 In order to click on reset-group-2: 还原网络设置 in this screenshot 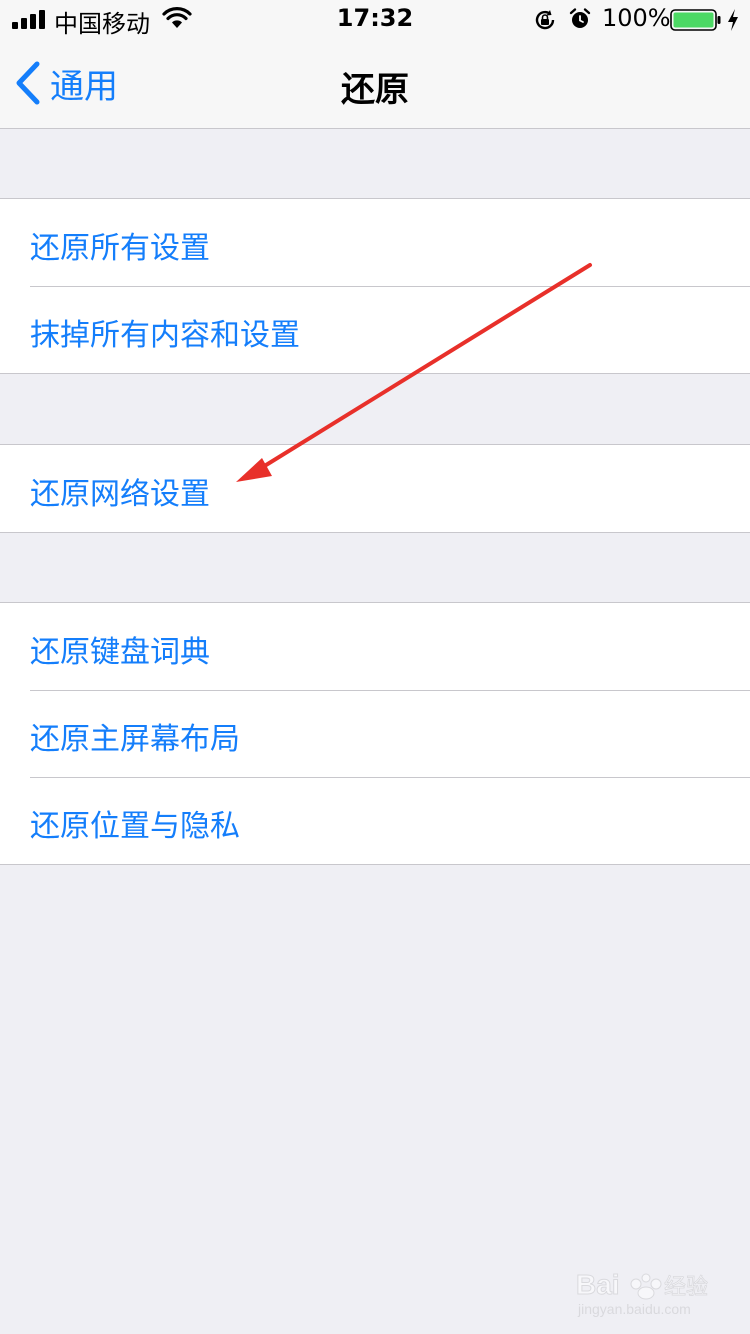, I will do `click(375, 488)`.